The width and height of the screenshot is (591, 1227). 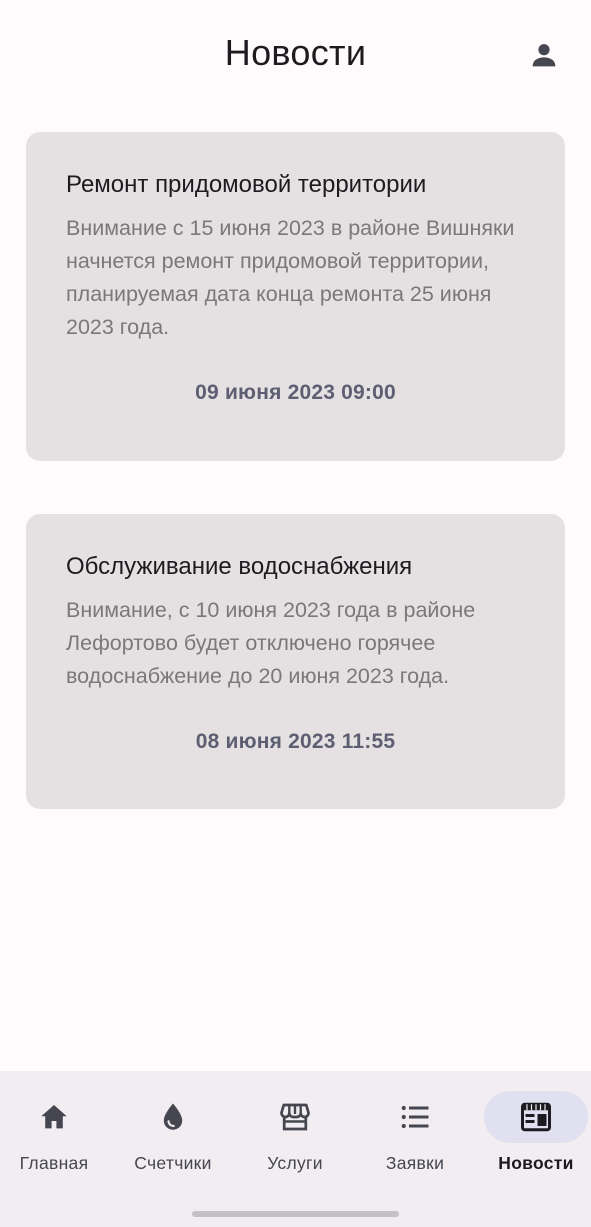 What do you see at coordinates (295, 1214) in the screenshot?
I see `gesture-home-indicator` at bounding box center [295, 1214].